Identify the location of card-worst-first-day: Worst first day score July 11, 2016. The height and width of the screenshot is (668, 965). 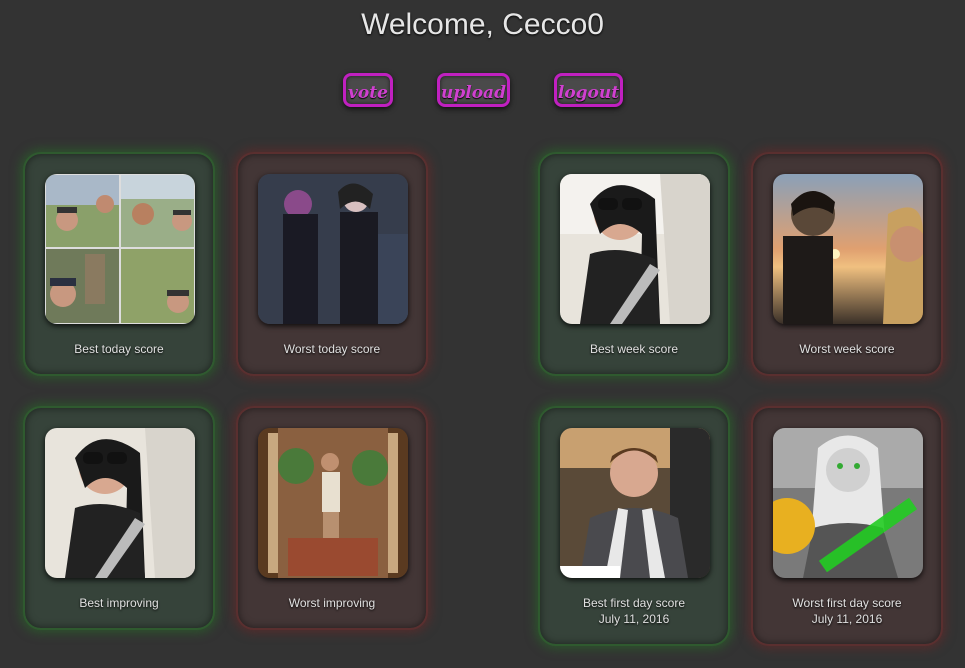
(847, 526).